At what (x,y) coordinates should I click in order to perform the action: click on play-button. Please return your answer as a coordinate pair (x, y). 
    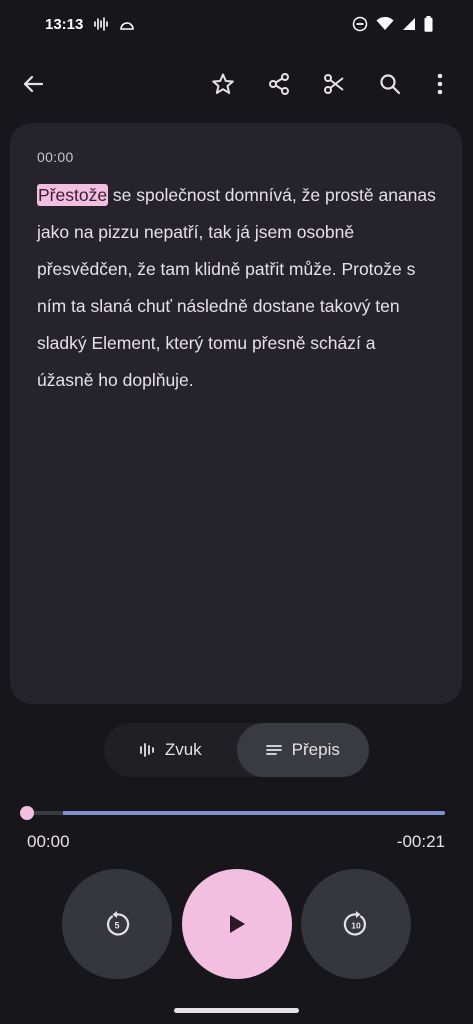
    Looking at the image, I should click on (237, 924).